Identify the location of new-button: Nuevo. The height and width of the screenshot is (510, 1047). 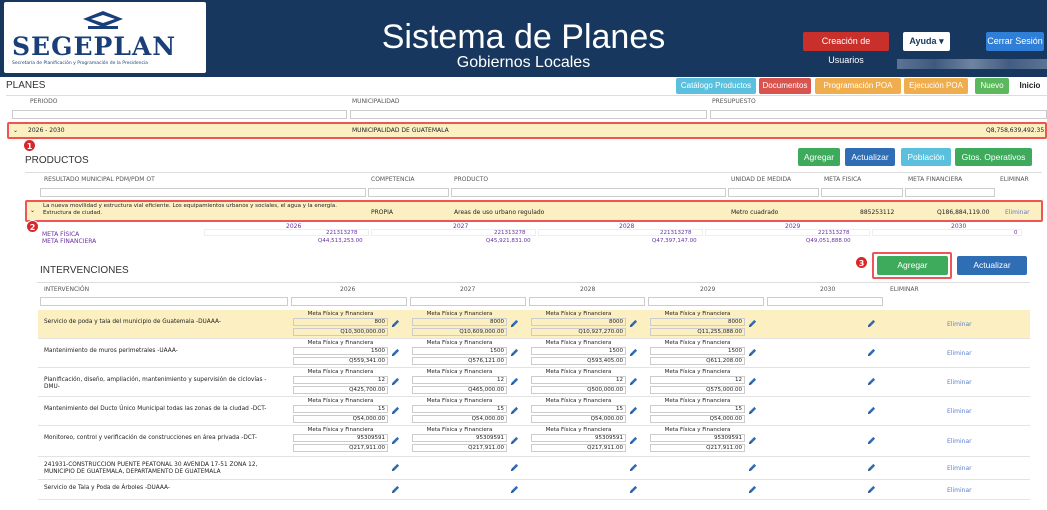
(992, 86).